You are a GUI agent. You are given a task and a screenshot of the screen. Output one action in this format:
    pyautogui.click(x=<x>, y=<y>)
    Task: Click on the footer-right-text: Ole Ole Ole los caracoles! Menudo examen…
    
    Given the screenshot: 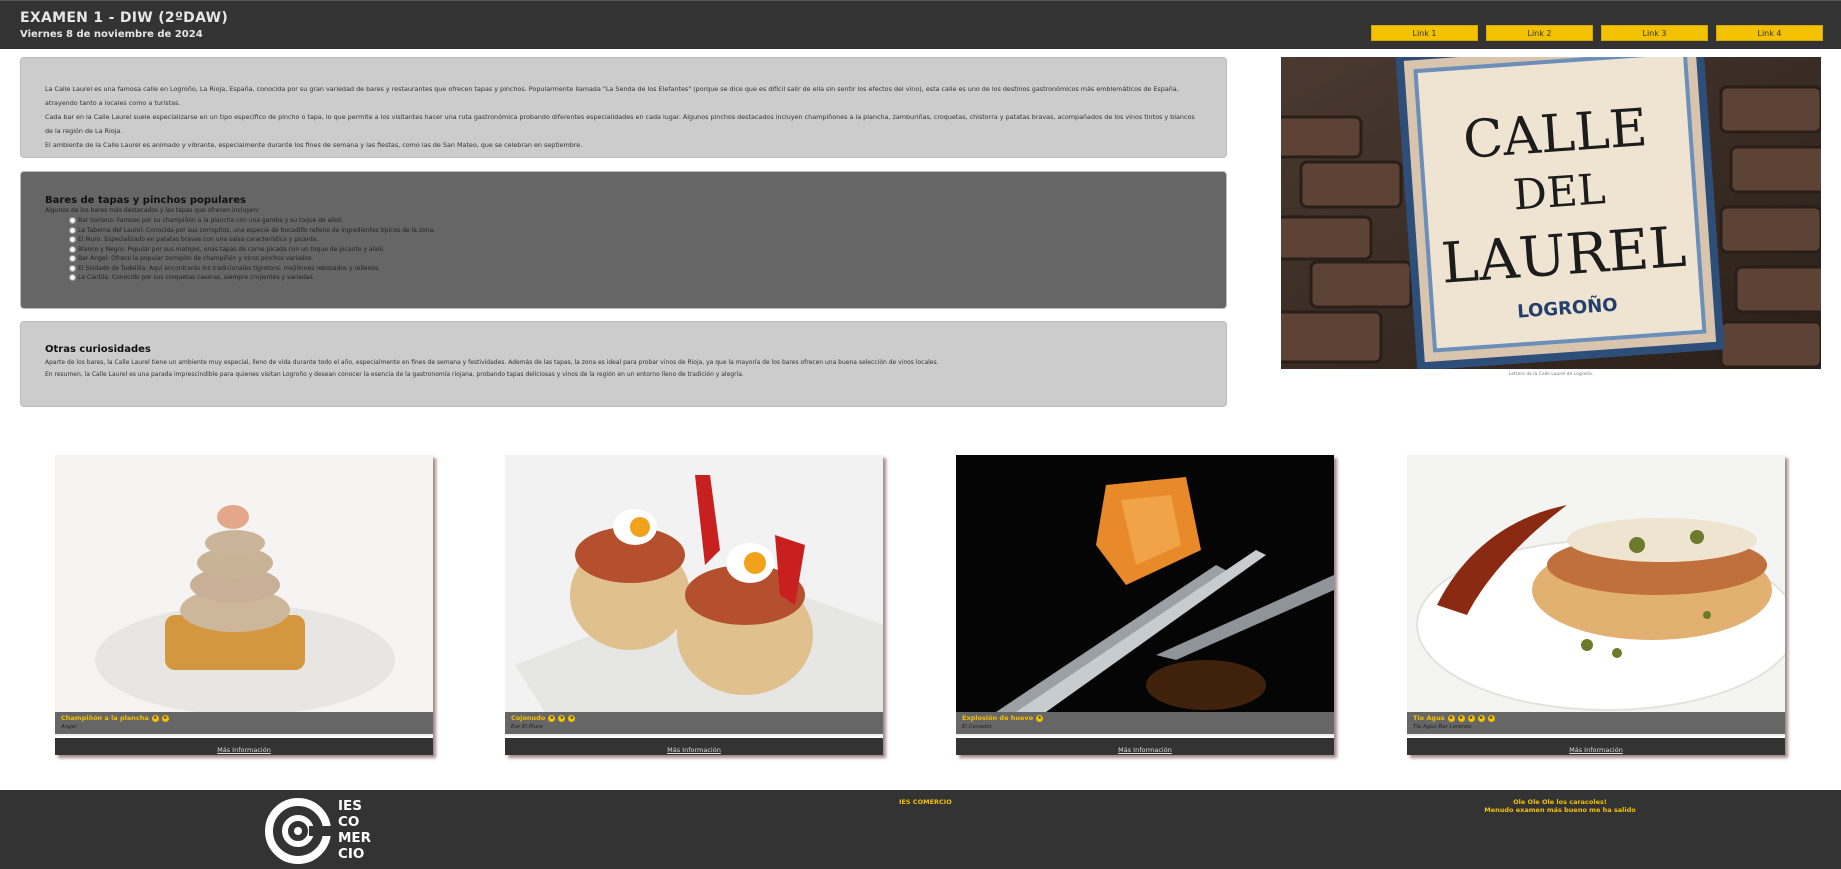 What is the action you would take?
    pyautogui.click(x=1560, y=806)
    